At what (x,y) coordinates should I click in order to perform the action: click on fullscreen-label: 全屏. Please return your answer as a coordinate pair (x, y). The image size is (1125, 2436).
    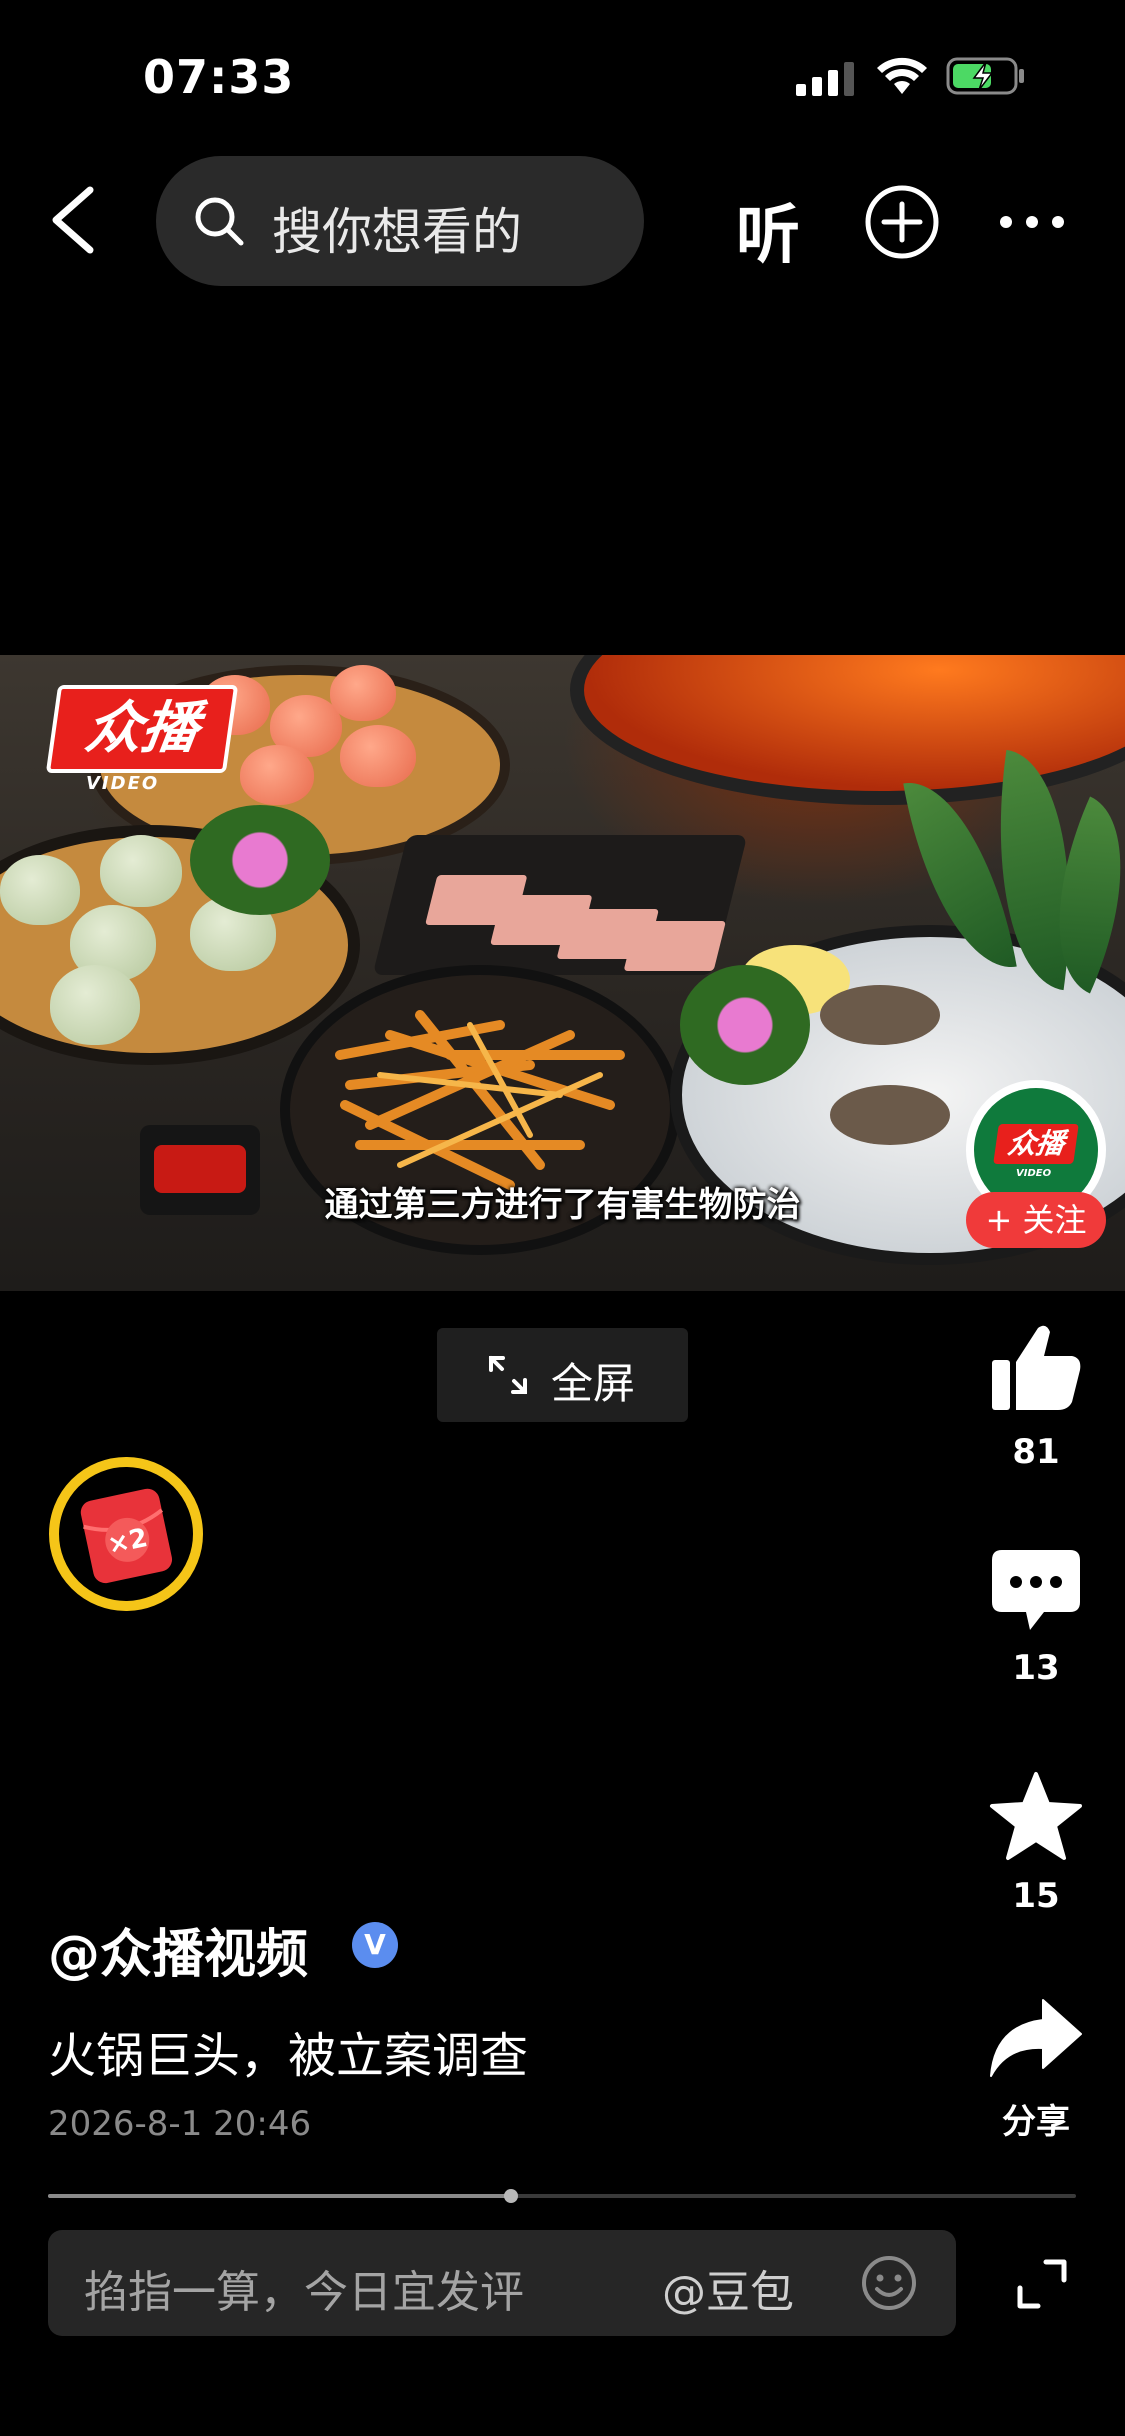
    Looking at the image, I should click on (593, 1383).